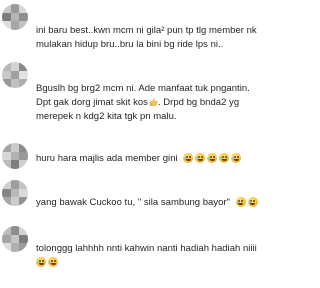  I want to click on comment-text: huru hara majlis ada member gini, so click(166, 159).